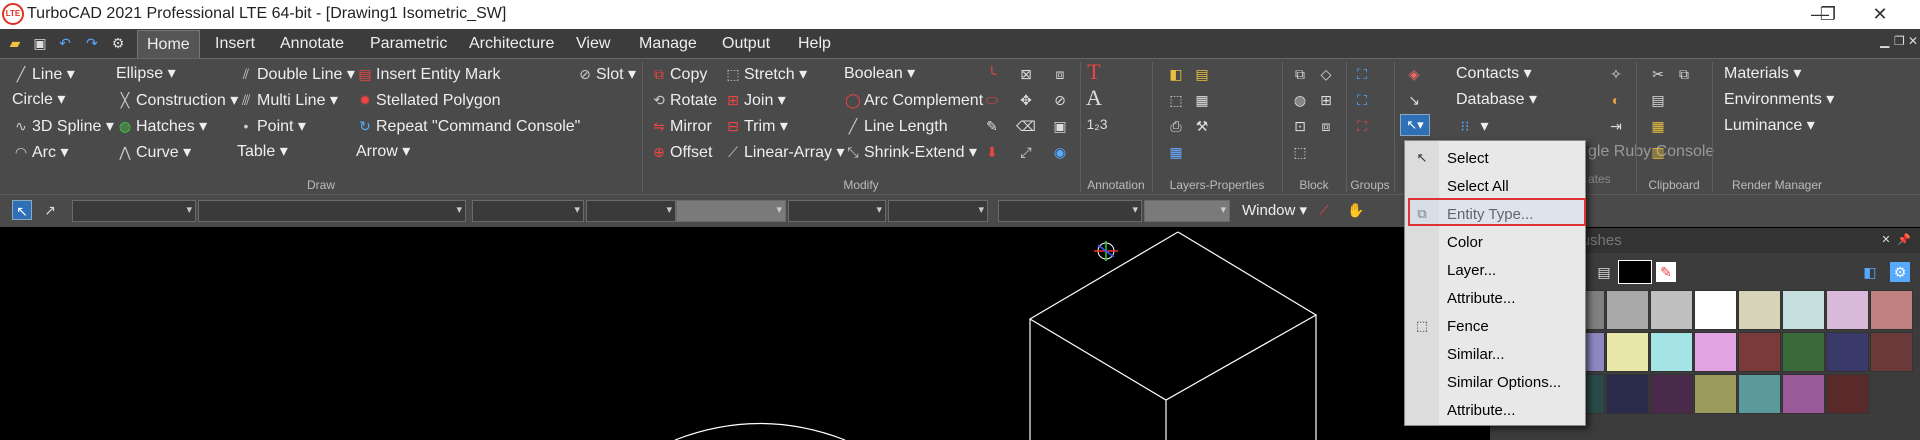  I want to click on tab-help: Help, so click(814, 43).